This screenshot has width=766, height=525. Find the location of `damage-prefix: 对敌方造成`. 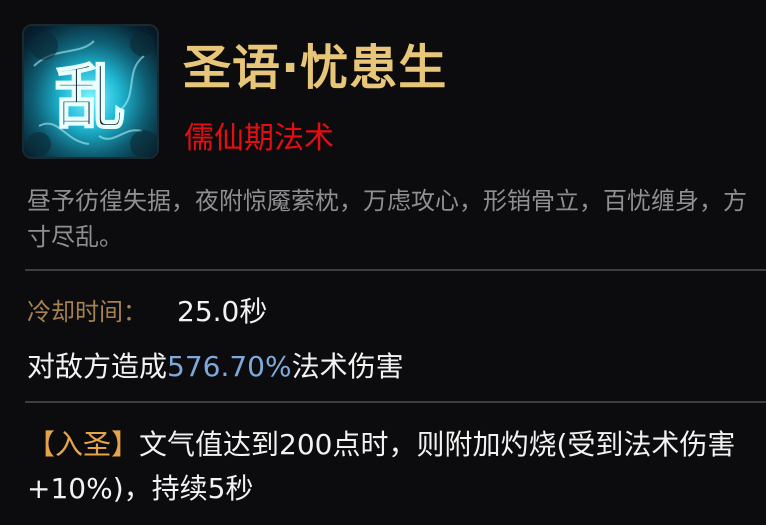

damage-prefix: 对敌方造成 is located at coordinates (97, 366).